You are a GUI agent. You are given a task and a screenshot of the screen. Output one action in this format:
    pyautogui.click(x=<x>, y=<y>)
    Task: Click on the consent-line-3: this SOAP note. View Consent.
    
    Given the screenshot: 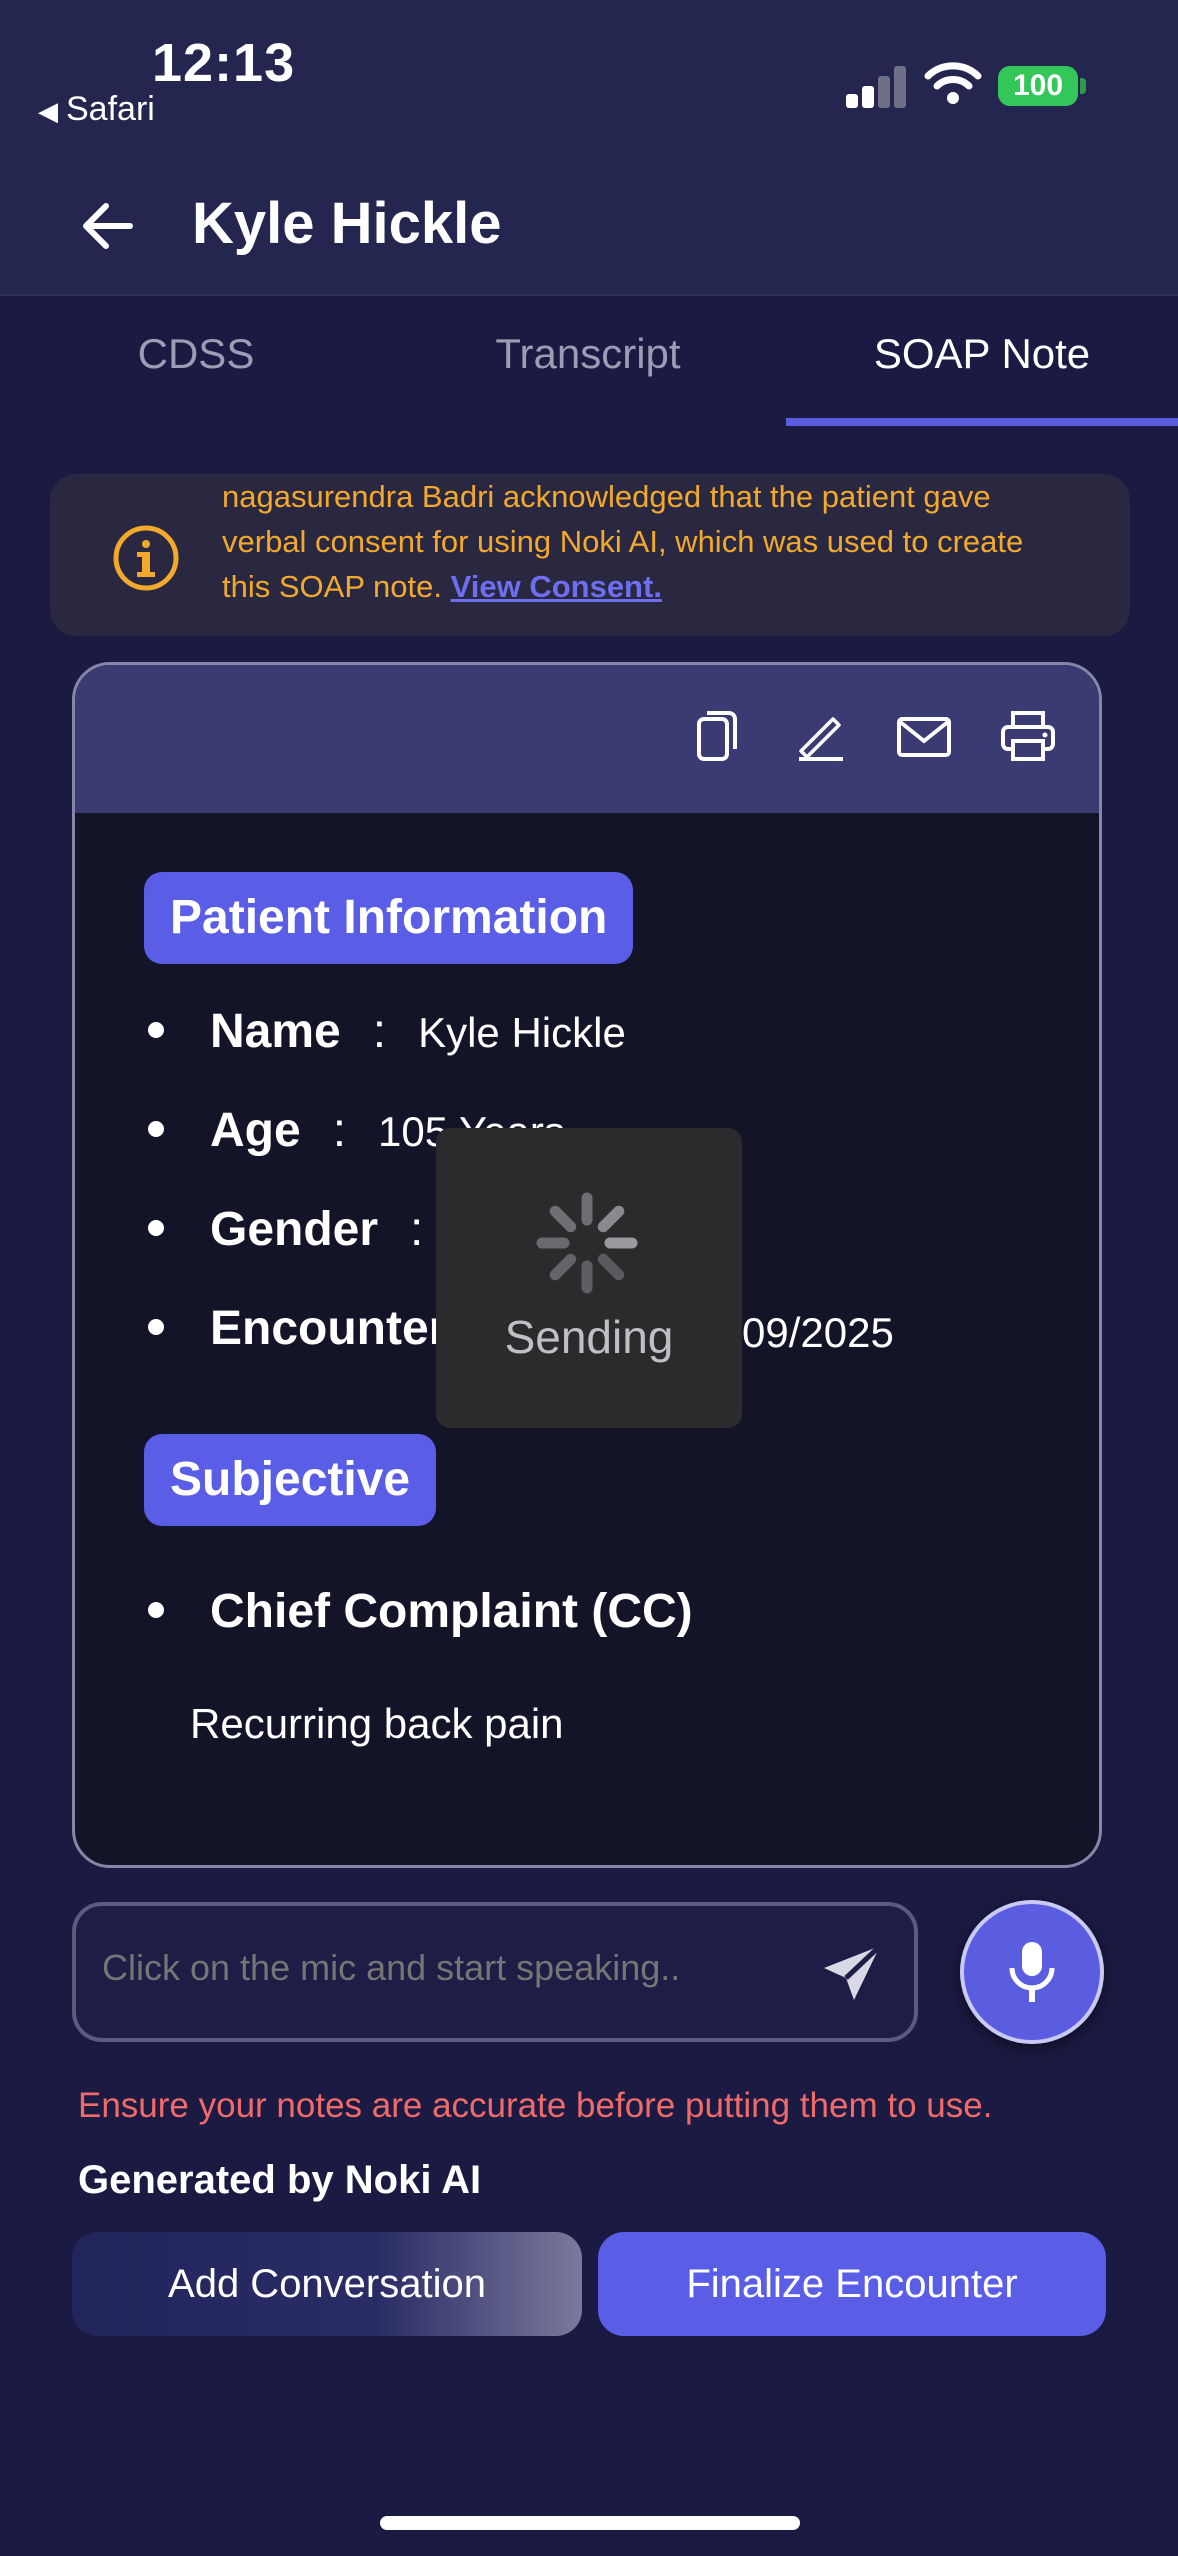 What is the action you would take?
    pyautogui.click(x=662, y=586)
    